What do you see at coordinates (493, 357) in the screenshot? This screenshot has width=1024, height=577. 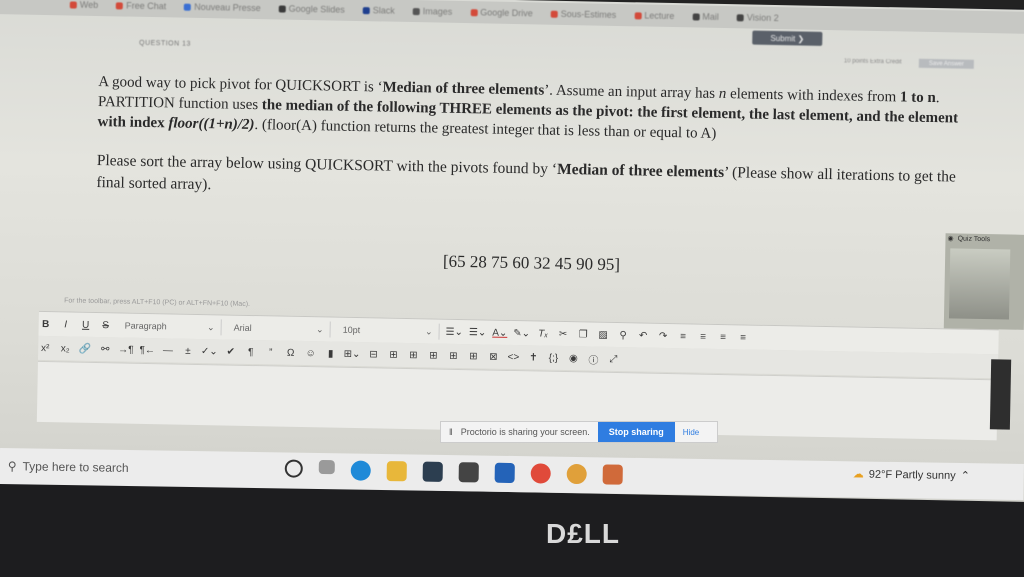 I see `table-delete-icon: ⊠` at bounding box center [493, 357].